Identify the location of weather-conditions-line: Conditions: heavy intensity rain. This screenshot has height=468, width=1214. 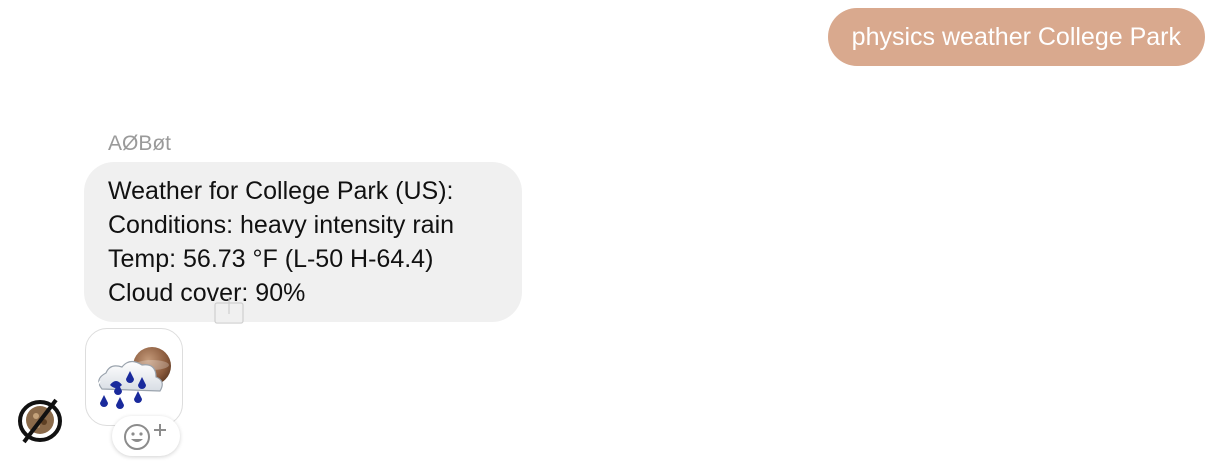
(281, 225).